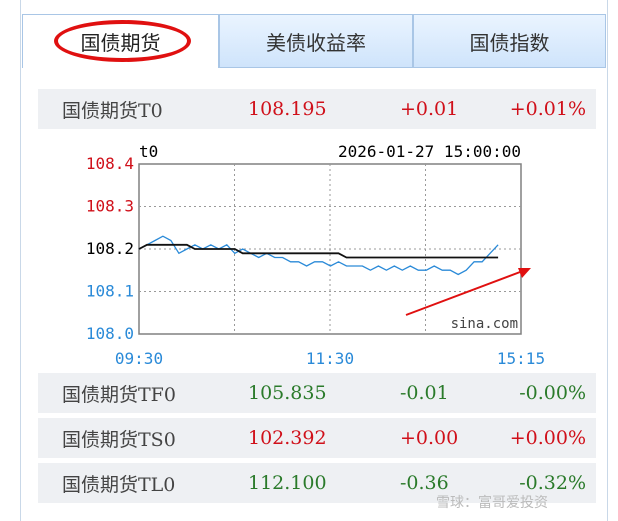  What do you see at coordinates (424, 483) in the screenshot?
I see `quote-change: -0.36` at bounding box center [424, 483].